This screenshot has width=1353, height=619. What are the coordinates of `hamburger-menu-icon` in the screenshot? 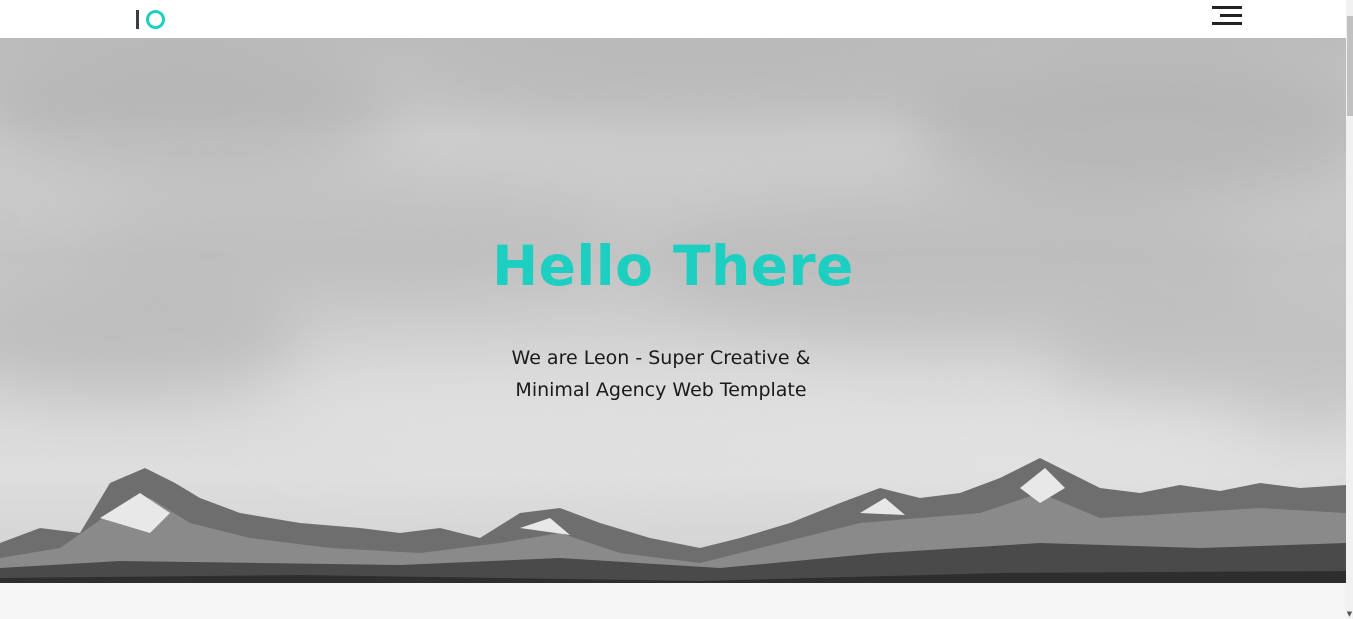 It's located at (1227, 17).